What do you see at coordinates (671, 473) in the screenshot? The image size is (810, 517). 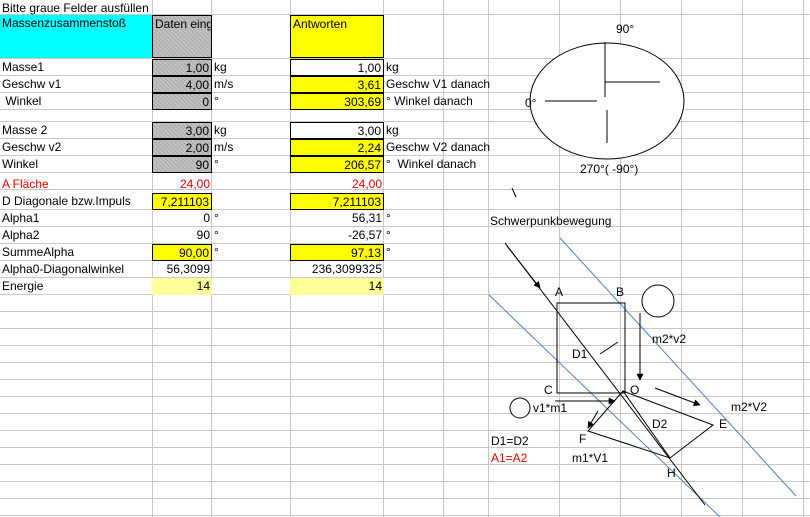 I see `point-h: H` at bounding box center [671, 473].